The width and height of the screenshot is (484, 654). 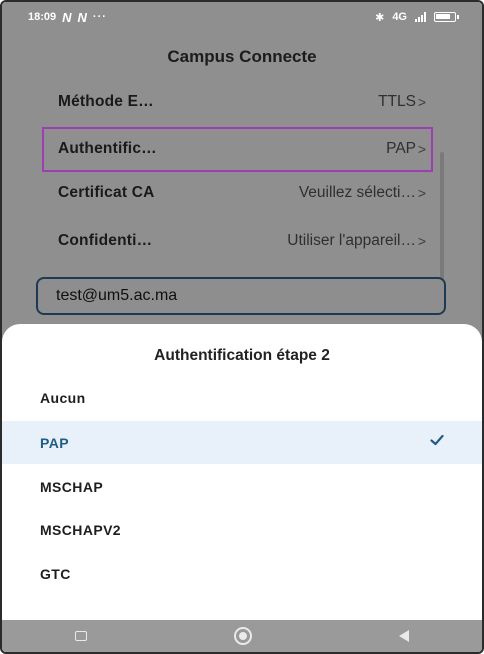 I want to click on option-label: MSCHAPV2, so click(x=80, y=529).